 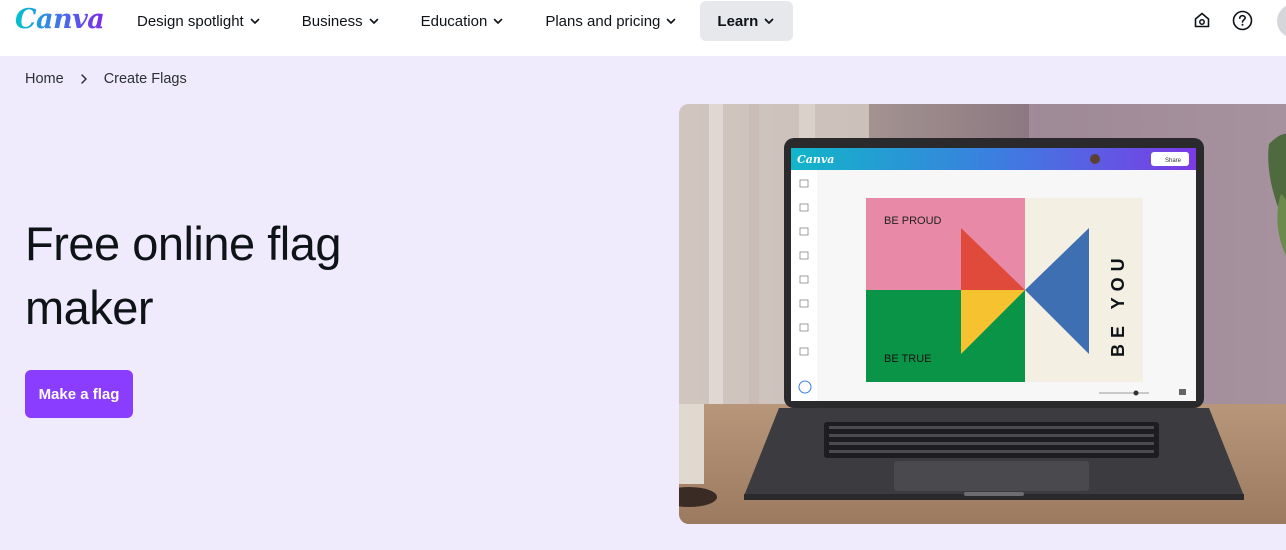 I want to click on breadcrumb: Home Create Flags, so click(x=106, y=79).